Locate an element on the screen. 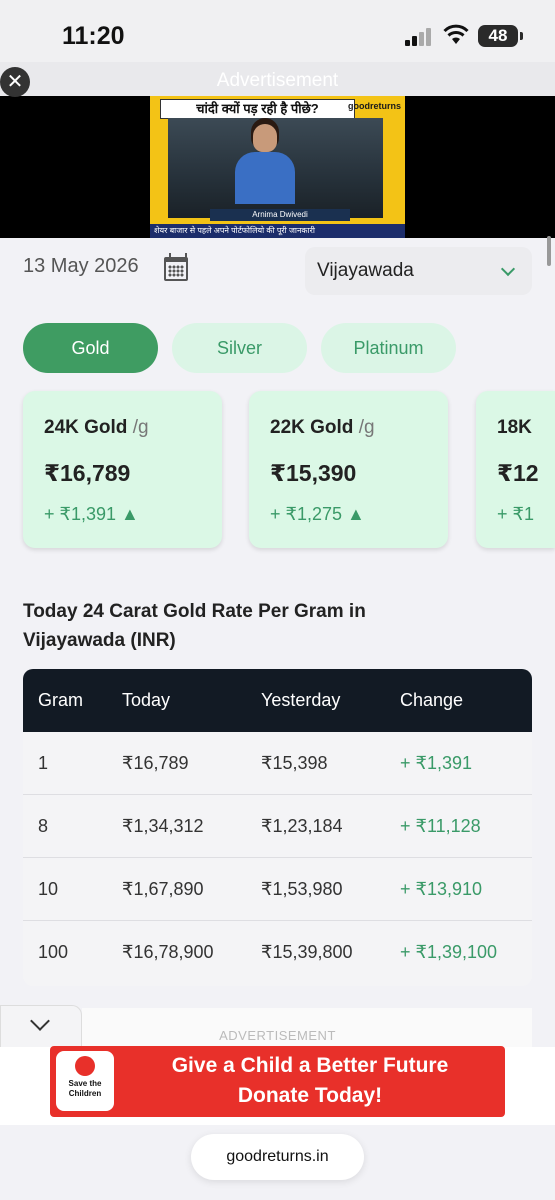  city-dropdown: Vijayawada is located at coordinates (418, 271).